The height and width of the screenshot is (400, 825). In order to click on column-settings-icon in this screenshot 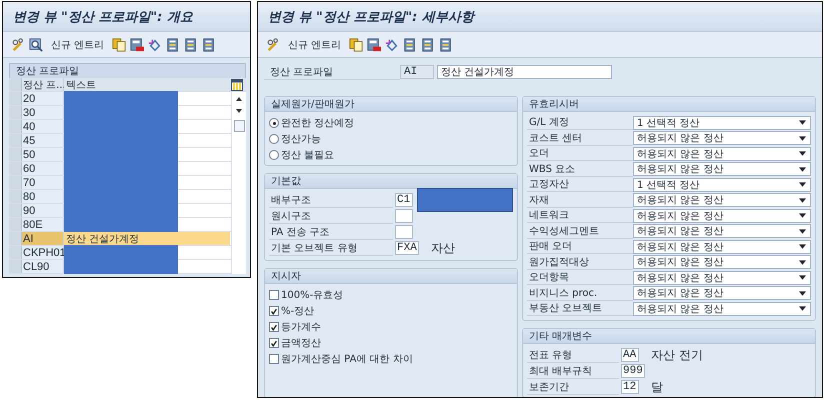, I will do `click(237, 85)`.